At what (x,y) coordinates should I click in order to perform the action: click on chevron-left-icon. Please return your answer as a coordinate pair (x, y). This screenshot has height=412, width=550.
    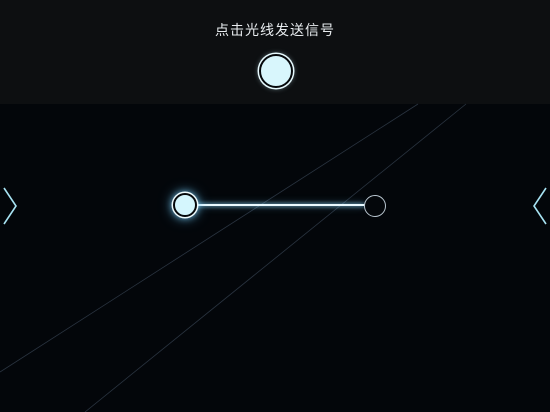
    Looking at the image, I should click on (10, 206).